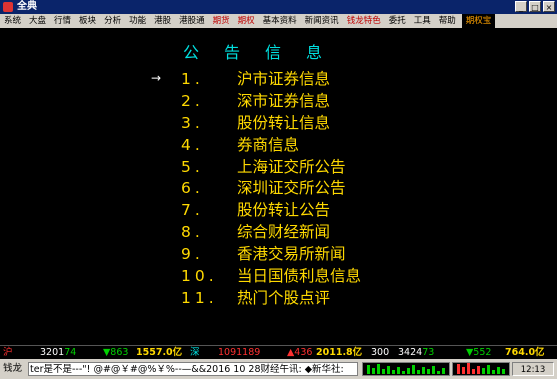 This screenshot has height=379, width=557. I want to click on menu-item: 基本资料, so click(280, 21).